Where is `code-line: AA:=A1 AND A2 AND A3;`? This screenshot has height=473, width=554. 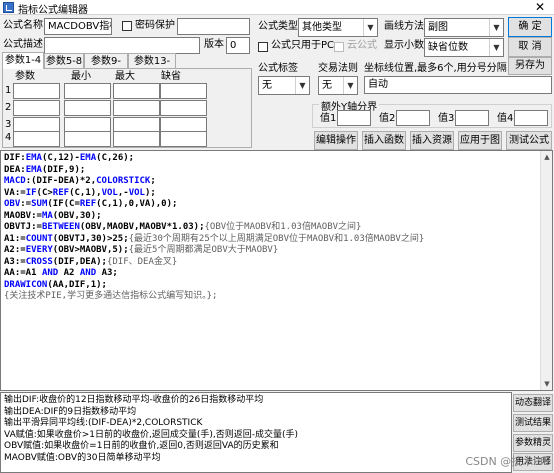 code-line: AA:=A1 AND A2 AND A3; is located at coordinates (276, 274).